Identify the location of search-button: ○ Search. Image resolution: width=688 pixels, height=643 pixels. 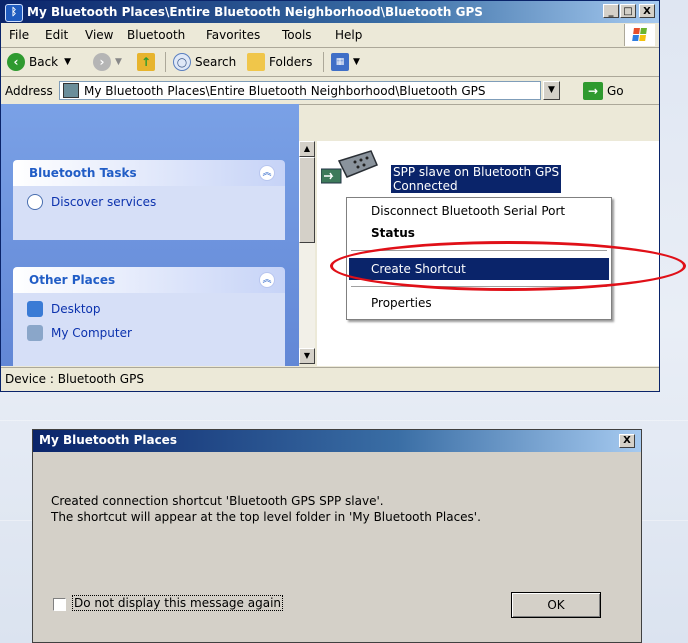
(204, 62).